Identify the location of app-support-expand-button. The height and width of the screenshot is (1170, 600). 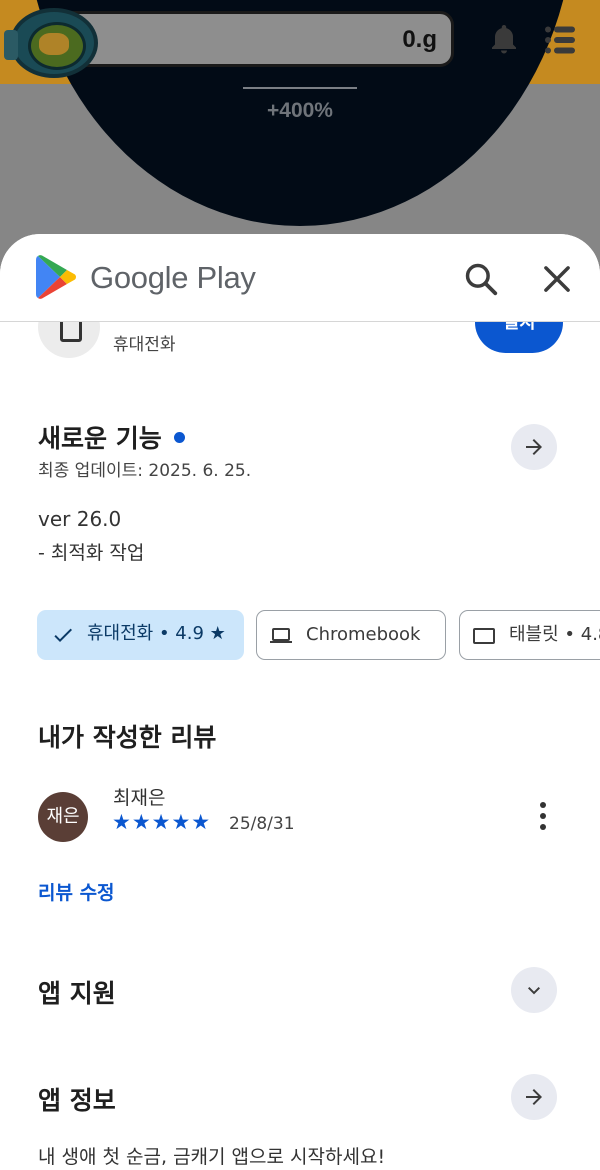
(534, 990).